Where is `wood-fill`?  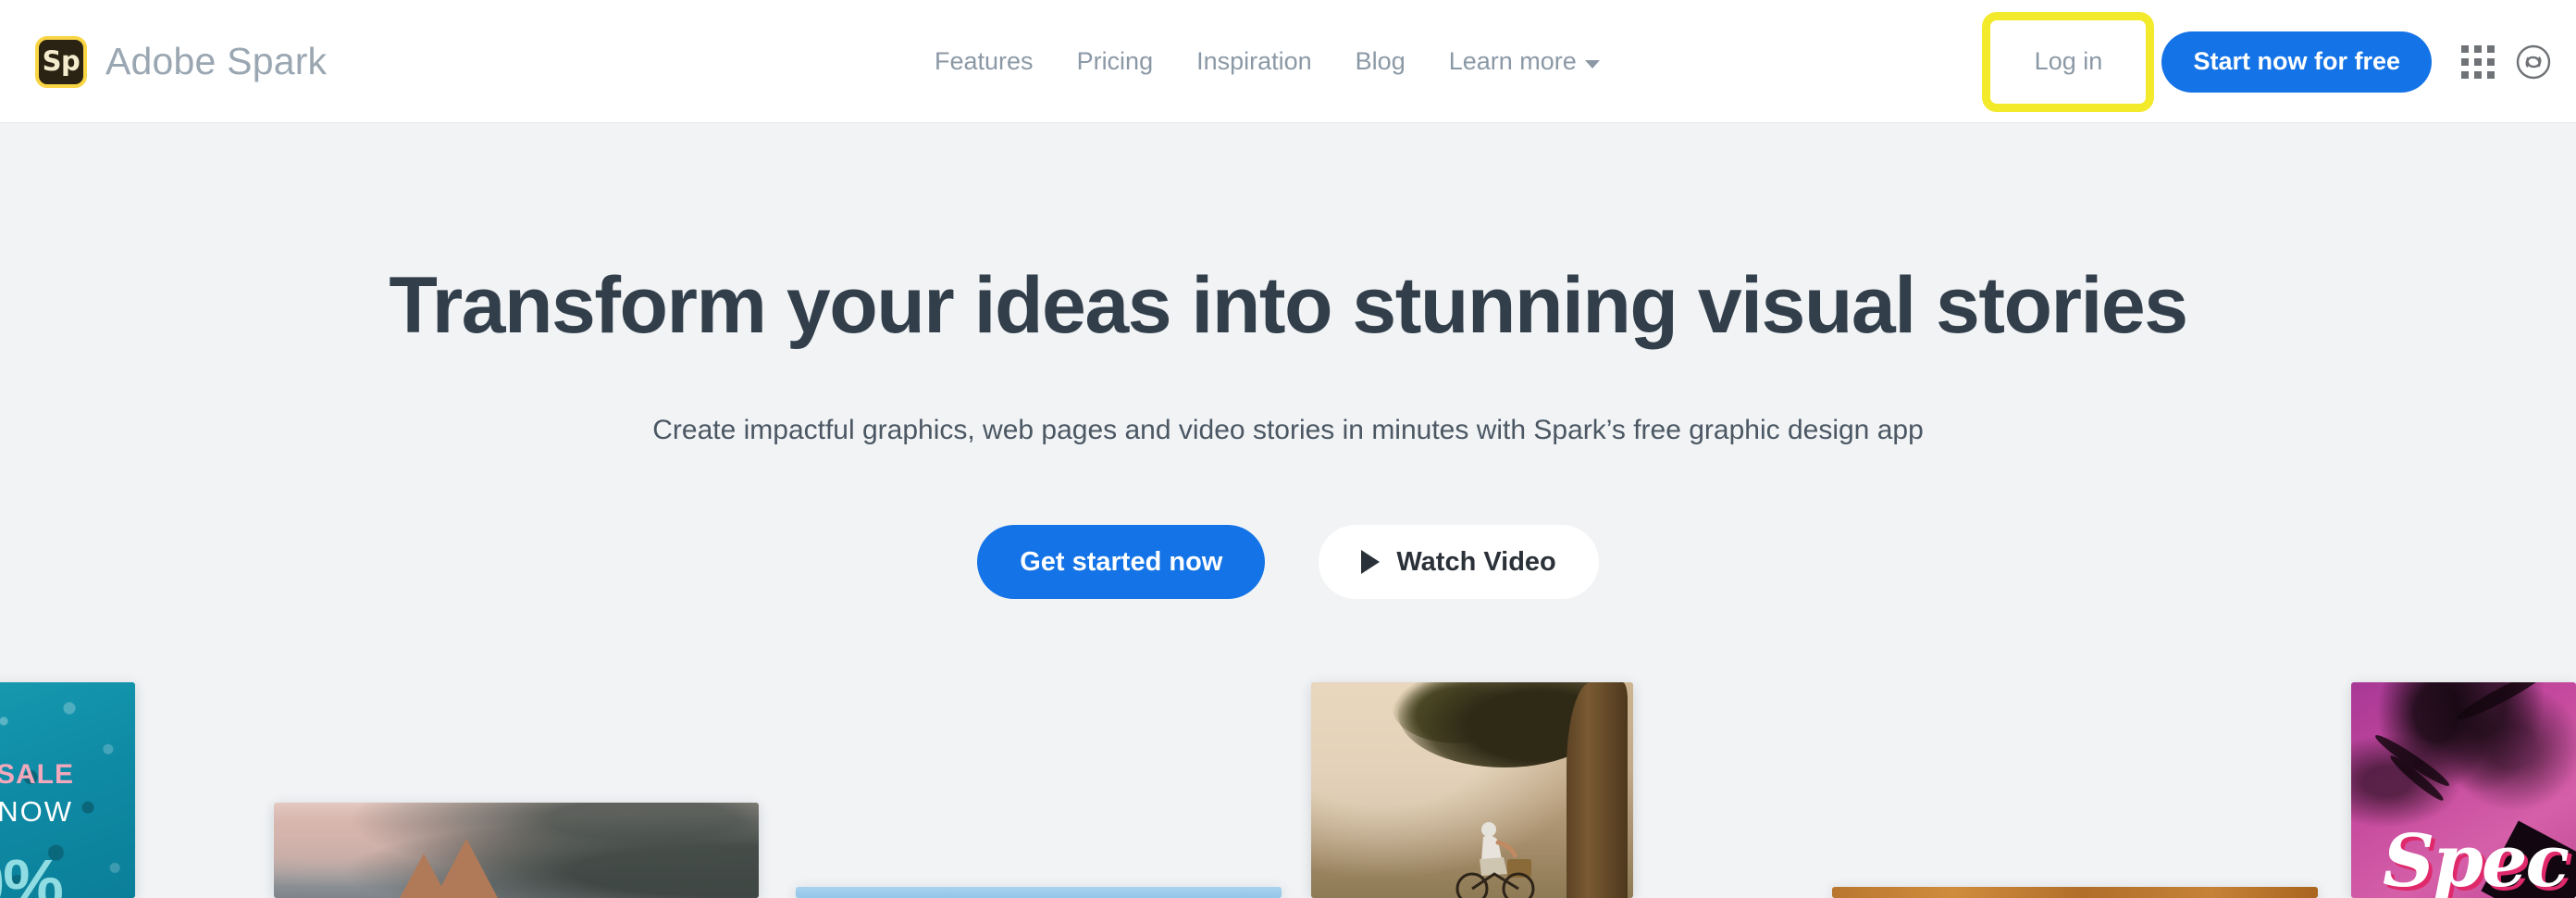
wood-fill is located at coordinates (2075, 892).